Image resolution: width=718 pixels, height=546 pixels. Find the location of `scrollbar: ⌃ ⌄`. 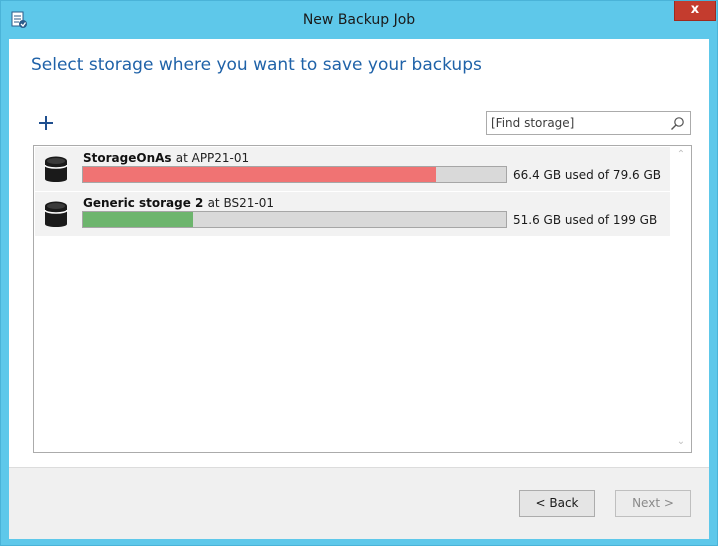

scrollbar: ⌃ ⌄ is located at coordinates (681, 299).